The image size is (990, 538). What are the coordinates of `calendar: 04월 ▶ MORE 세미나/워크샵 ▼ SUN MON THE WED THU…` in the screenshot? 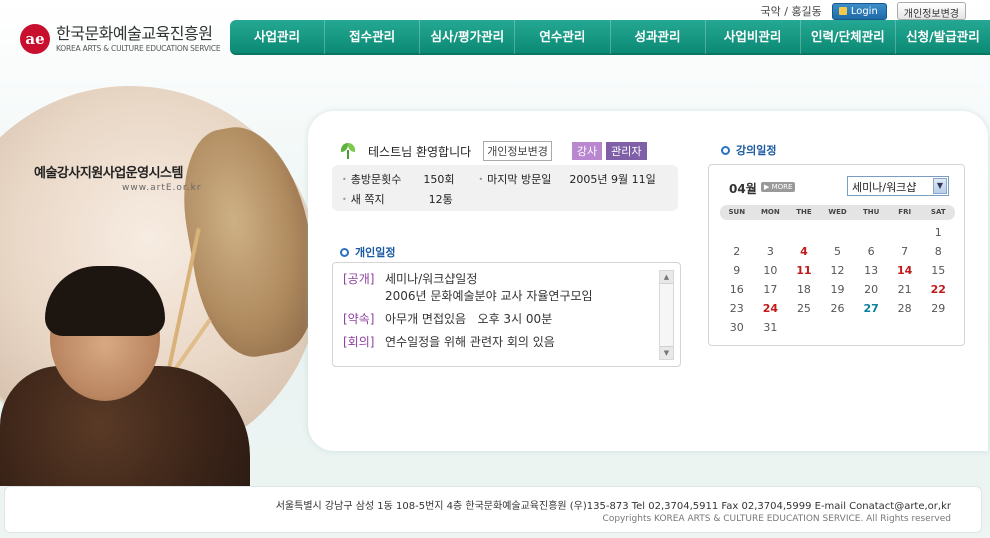 It's located at (836, 255).